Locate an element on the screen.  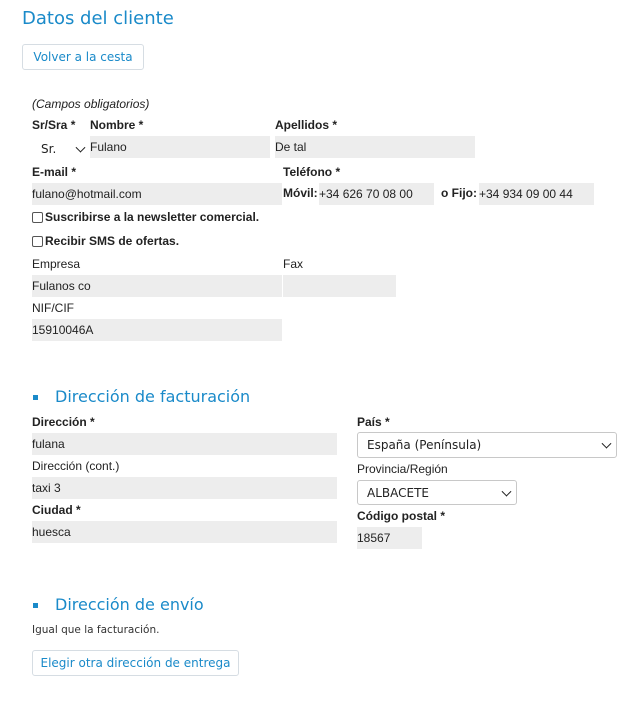
address2-label: Dirección (cont.) is located at coordinates (76, 466).